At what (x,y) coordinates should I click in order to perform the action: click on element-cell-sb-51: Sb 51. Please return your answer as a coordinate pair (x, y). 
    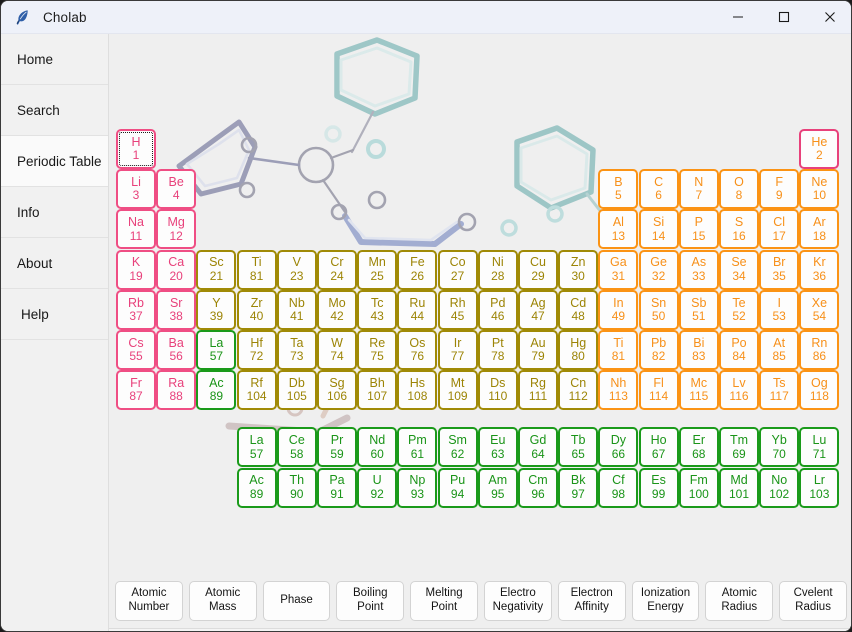
    Looking at the image, I should click on (698, 309).